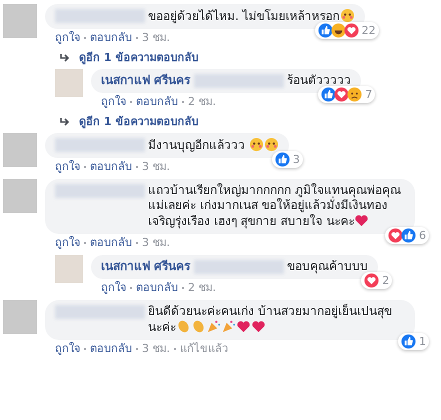 This screenshot has height=420, width=441. What do you see at coordinates (338, 30) in the screenshot?
I see `laughing-face-icon` at bounding box center [338, 30].